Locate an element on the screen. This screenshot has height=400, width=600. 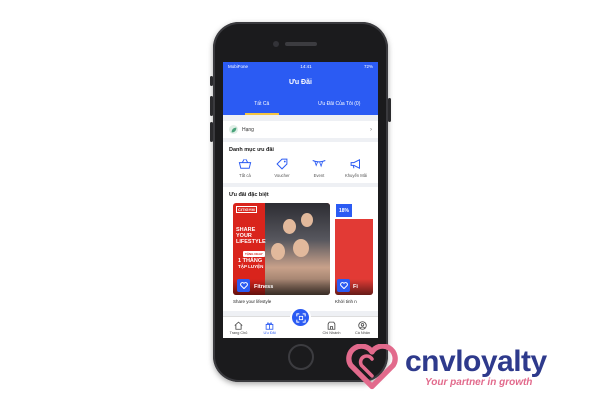
deal-card-second: 18% Fi is located at coordinates (354, 249).